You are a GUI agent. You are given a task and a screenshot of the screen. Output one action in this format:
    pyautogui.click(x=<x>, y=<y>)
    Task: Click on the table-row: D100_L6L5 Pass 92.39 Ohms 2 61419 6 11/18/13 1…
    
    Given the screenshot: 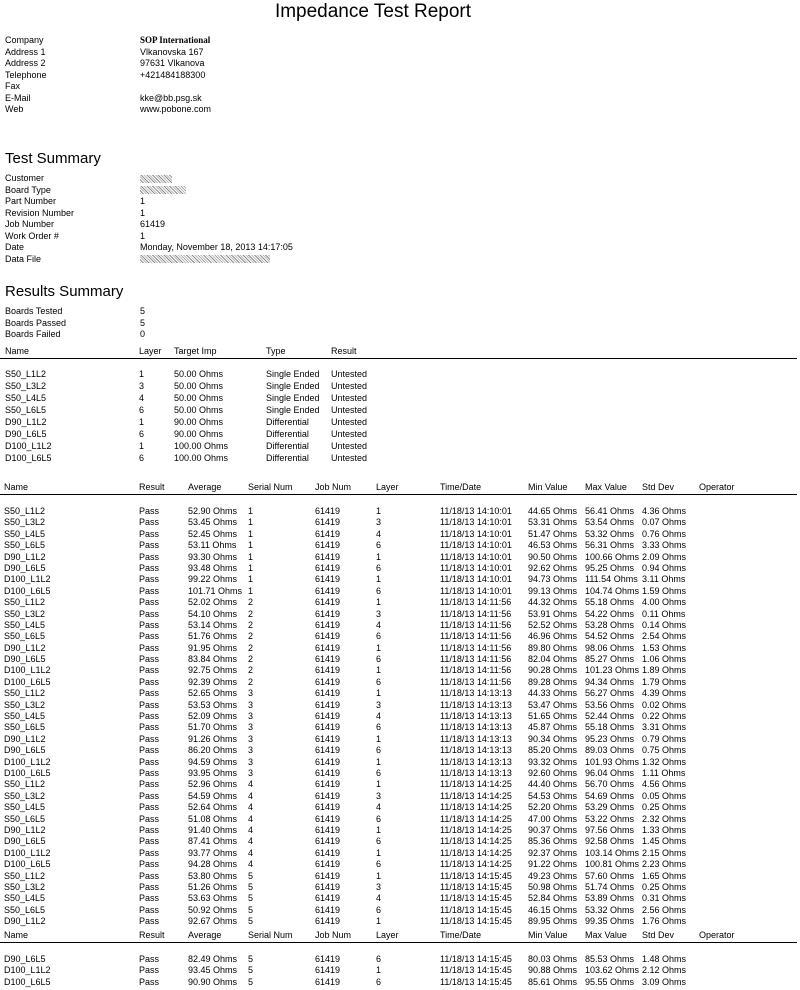 What is the action you would take?
    pyautogui.click(x=400, y=682)
    